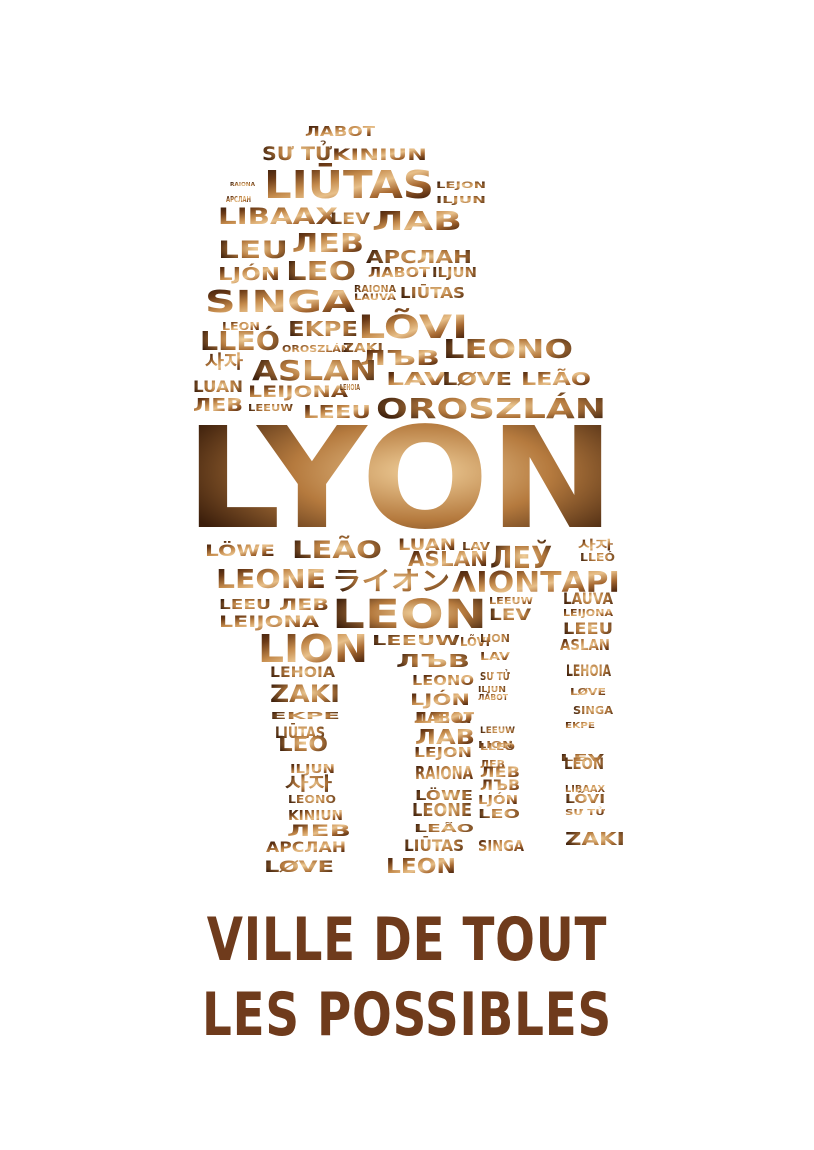 This screenshot has height=1150, width=814. I want to click on lion-word: LEEU, so click(245, 605).